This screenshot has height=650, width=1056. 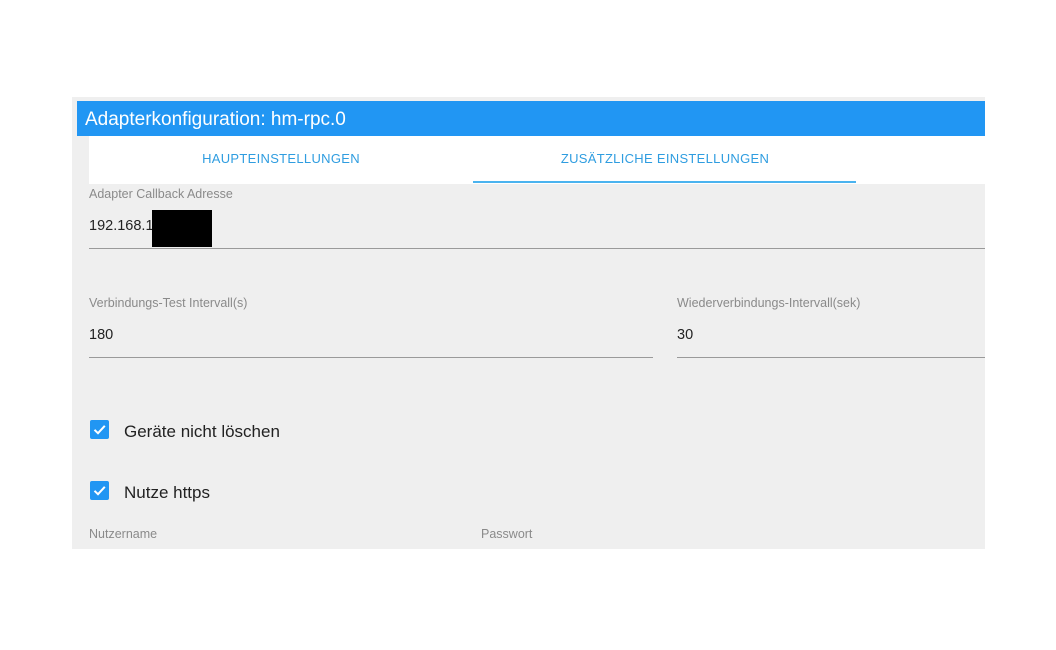 What do you see at coordinates (769, 303) in the screenshot?
I see `reconnect-interval-label: Wiederverbindungs-Intervall(sek)` at bounding box center [769, 303].